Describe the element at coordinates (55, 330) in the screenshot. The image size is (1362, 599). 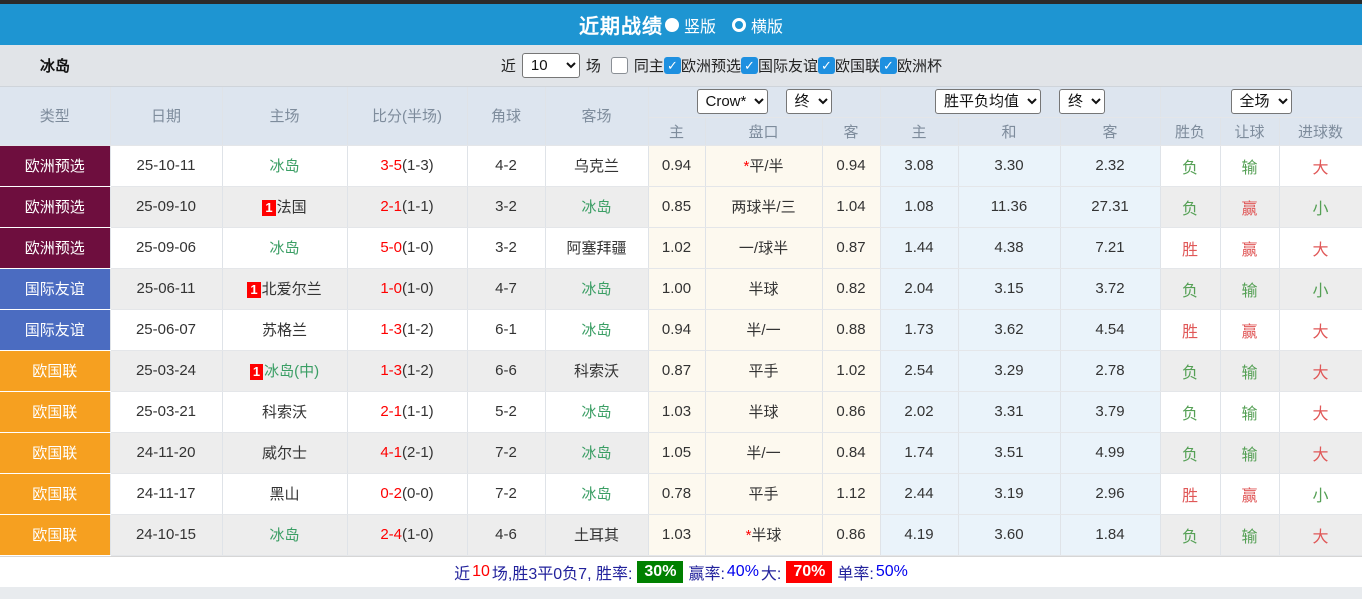
I see `cell-type: 国际友谊` at that location.